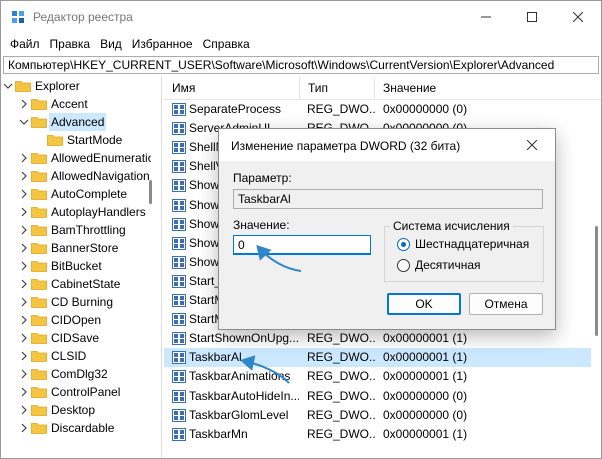  I want to click on tree-scrollbar-thumb, so click(150, 192).